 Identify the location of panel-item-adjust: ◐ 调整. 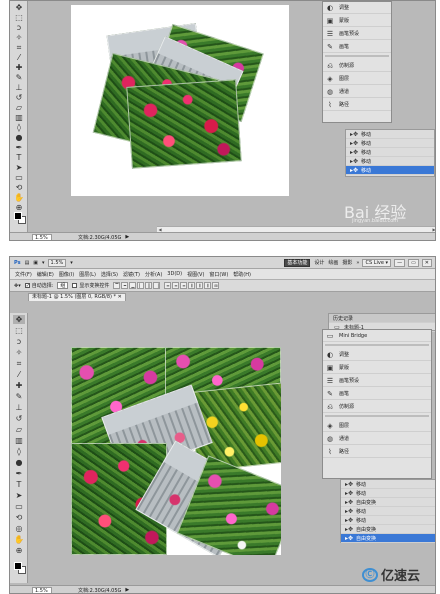
(377, 355).